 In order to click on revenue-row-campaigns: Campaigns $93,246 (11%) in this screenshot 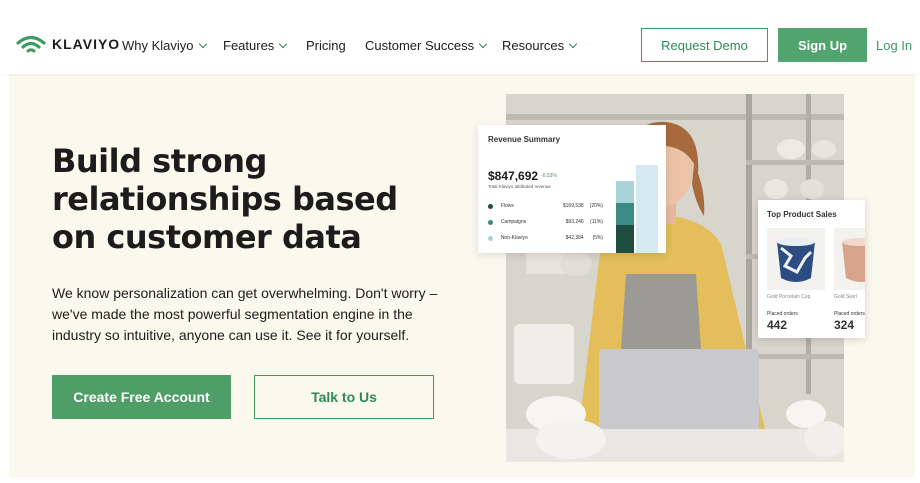, I will do `click(545, 222)`.